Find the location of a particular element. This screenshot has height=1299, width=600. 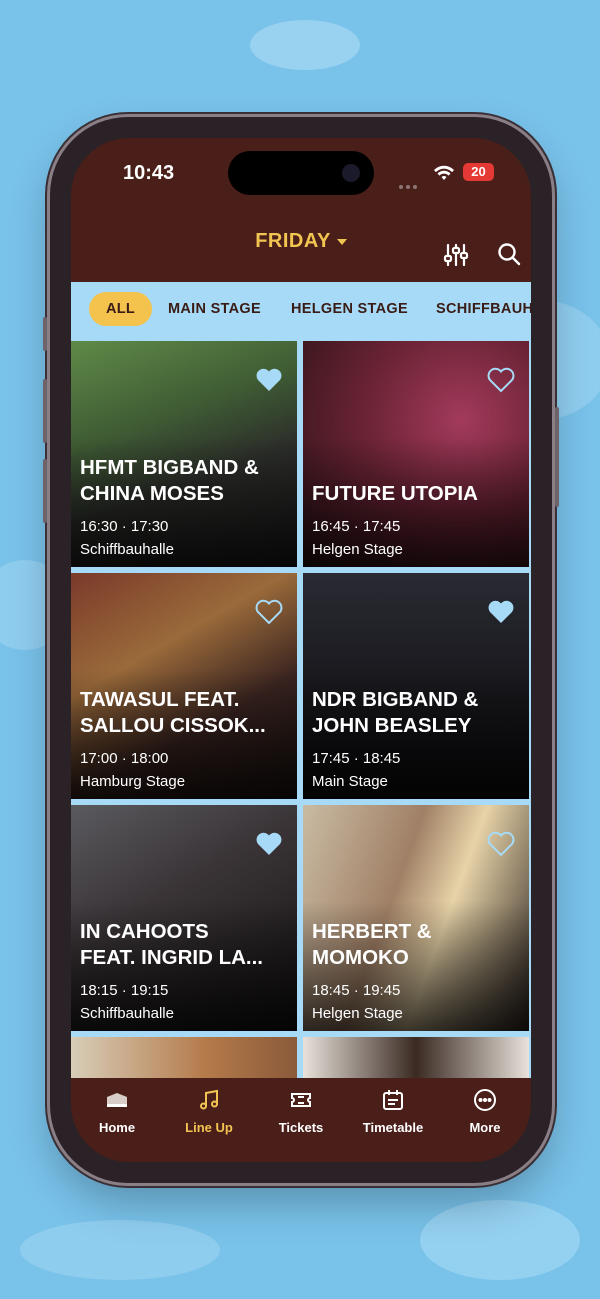

power-button is located at coordinates (557, 457).